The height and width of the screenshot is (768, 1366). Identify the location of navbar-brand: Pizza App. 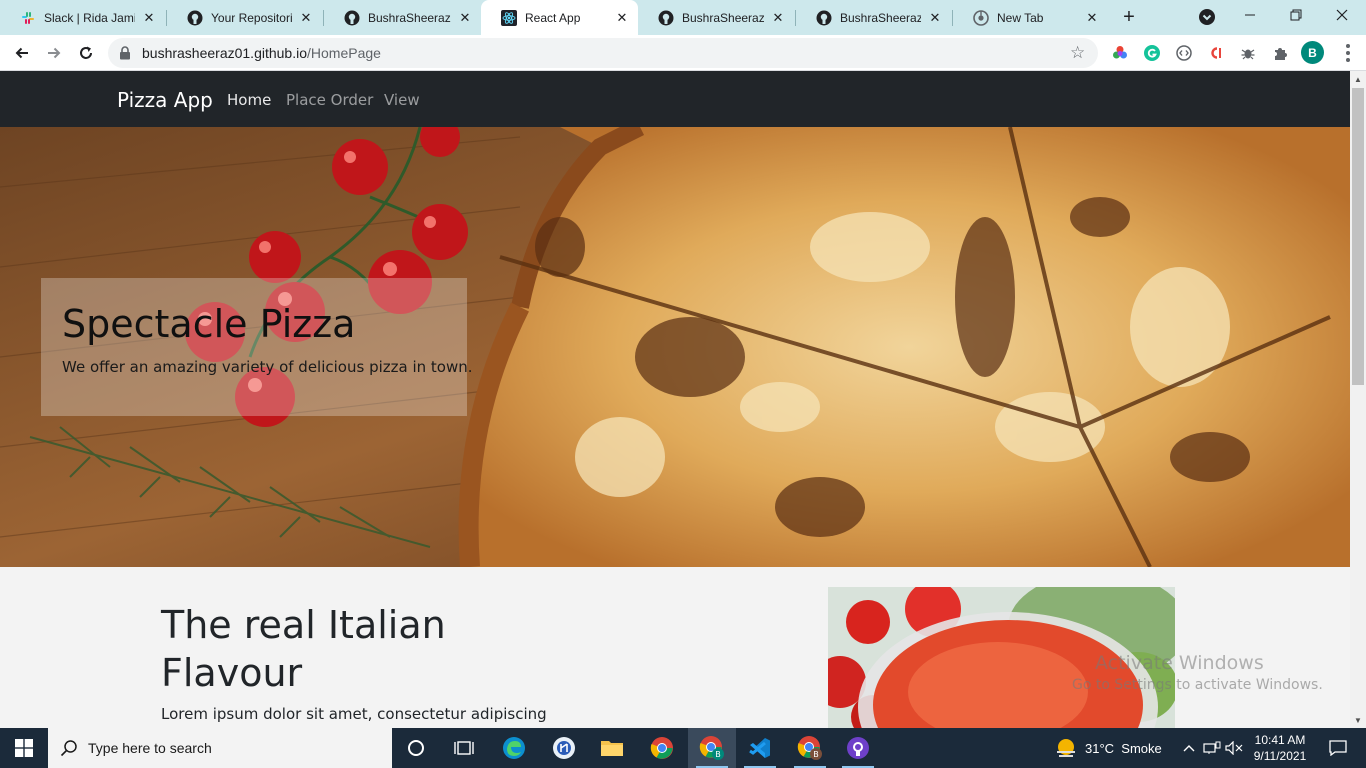
(165, 100).